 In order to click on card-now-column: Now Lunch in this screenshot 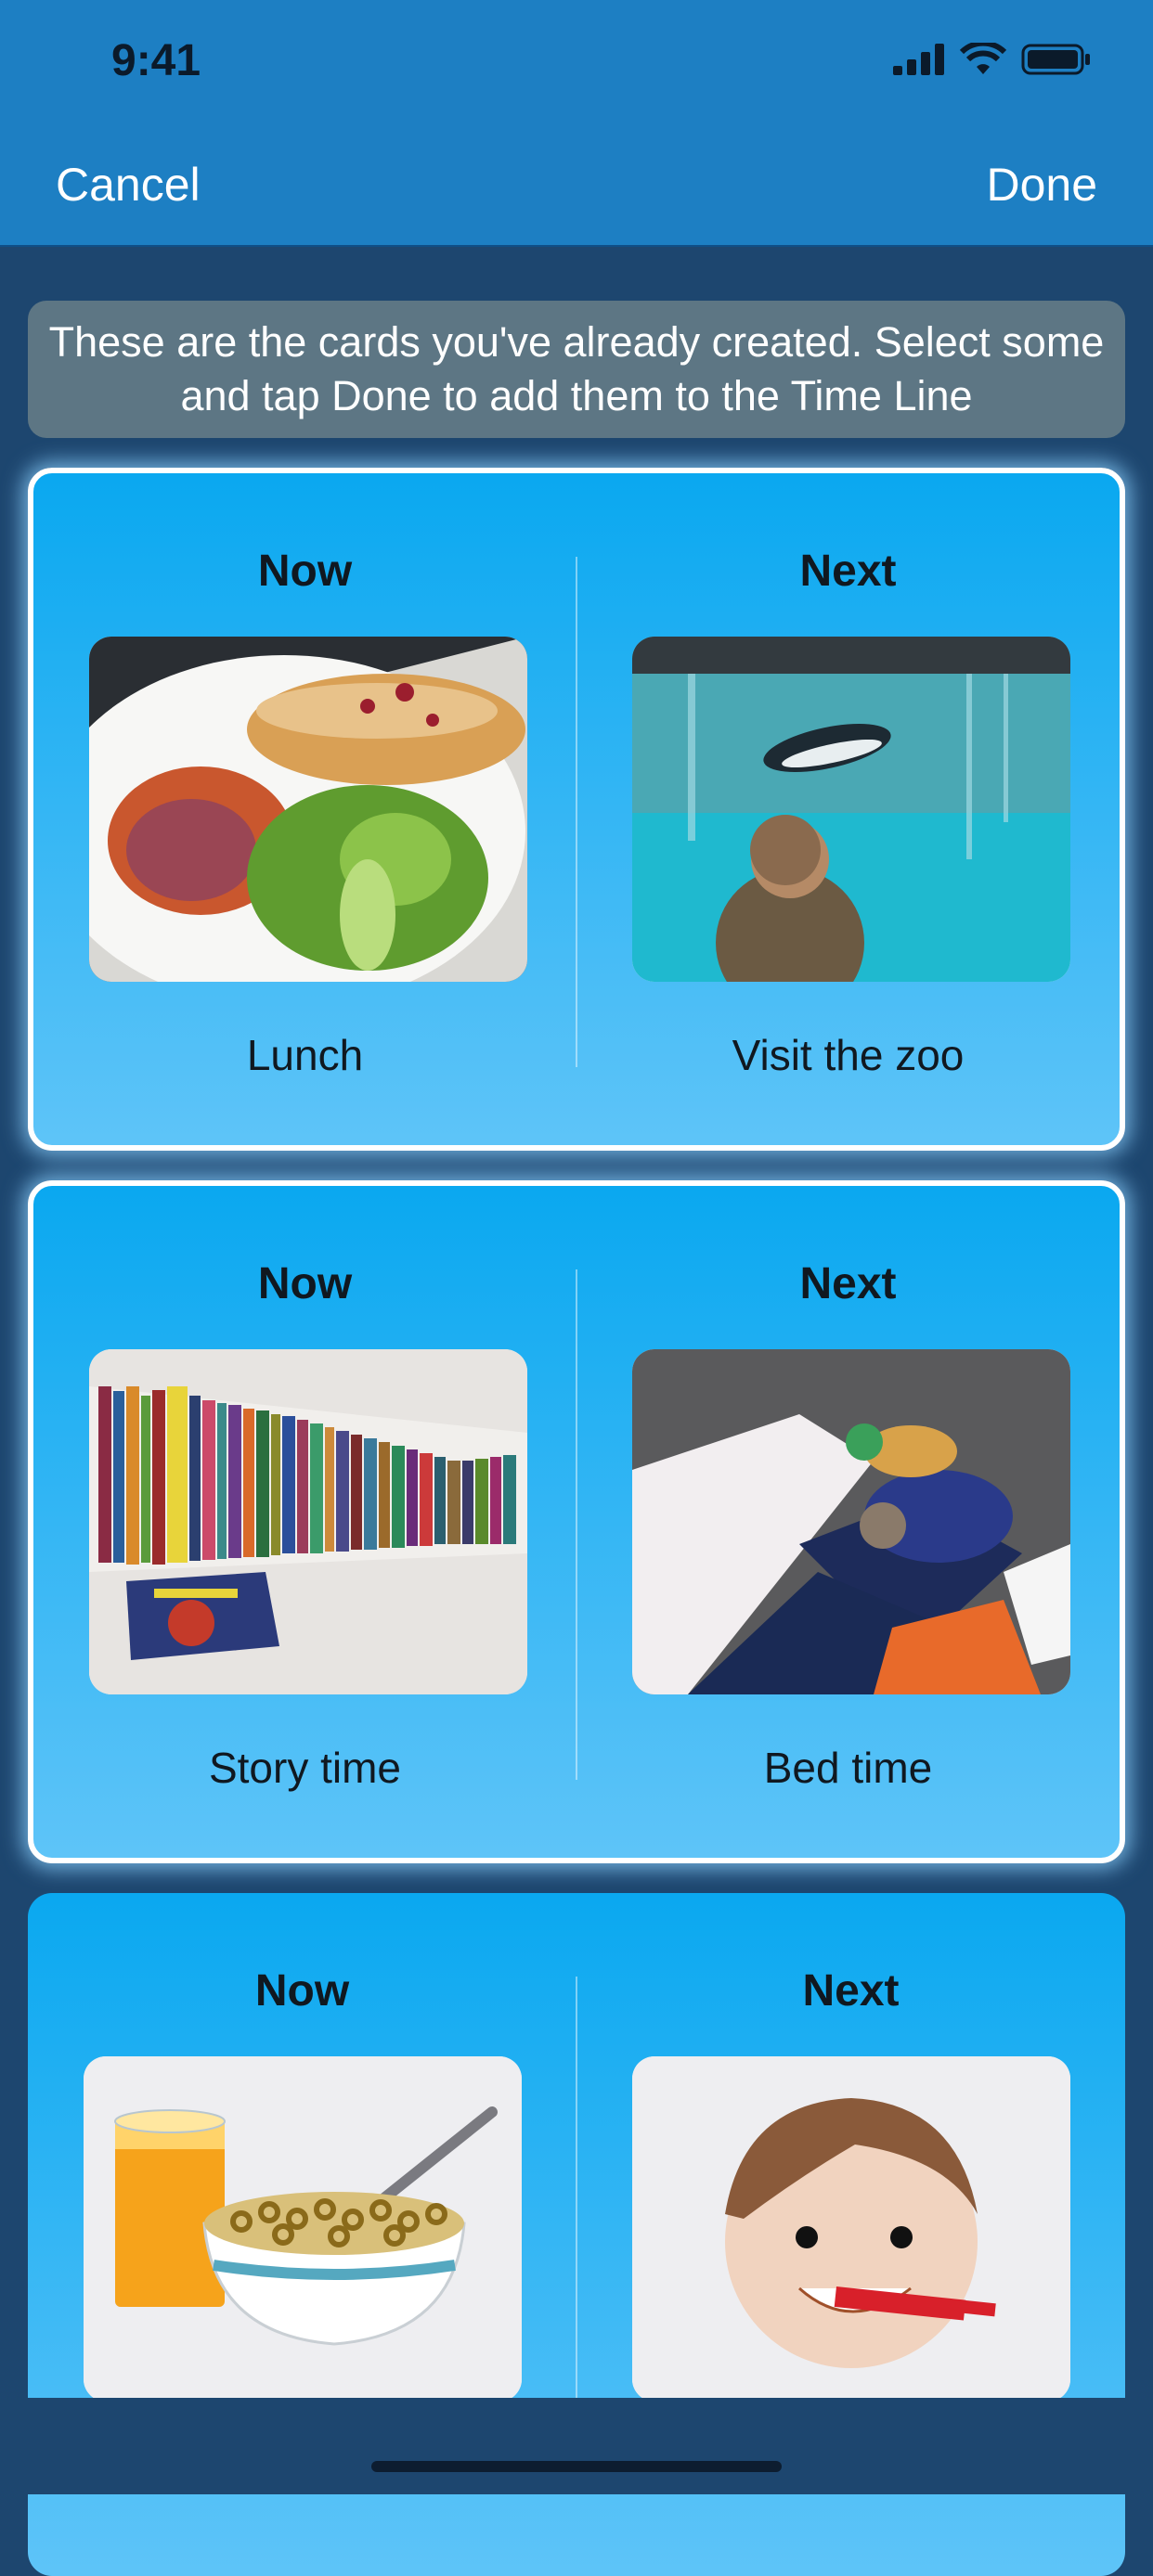, I will do `click(304, 809)`.